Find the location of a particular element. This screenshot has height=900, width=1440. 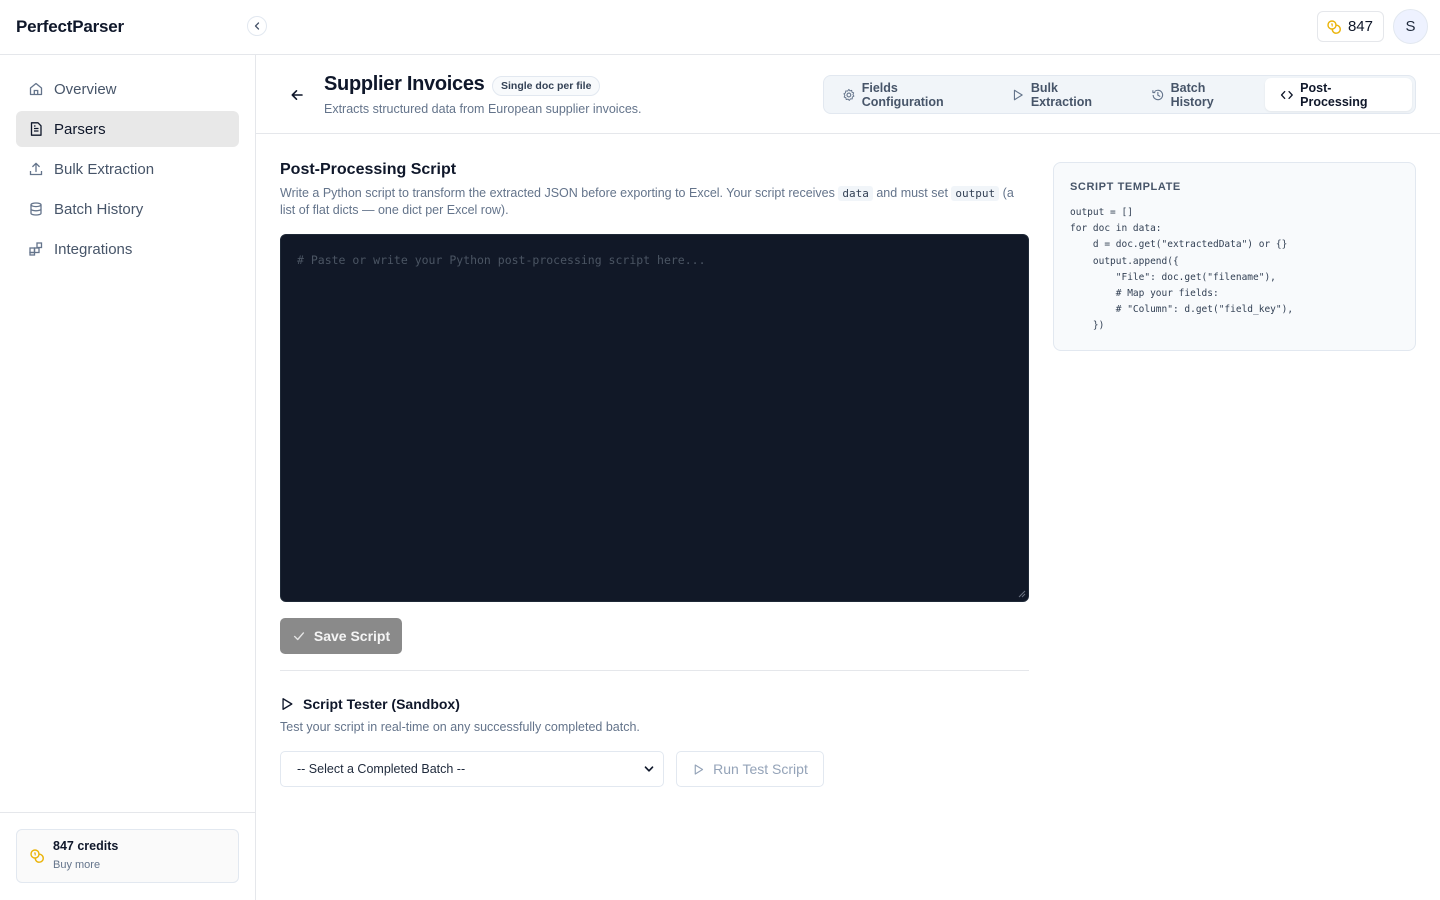

credits-card: 847 credits Buy more is located at coordinates (127, 856).